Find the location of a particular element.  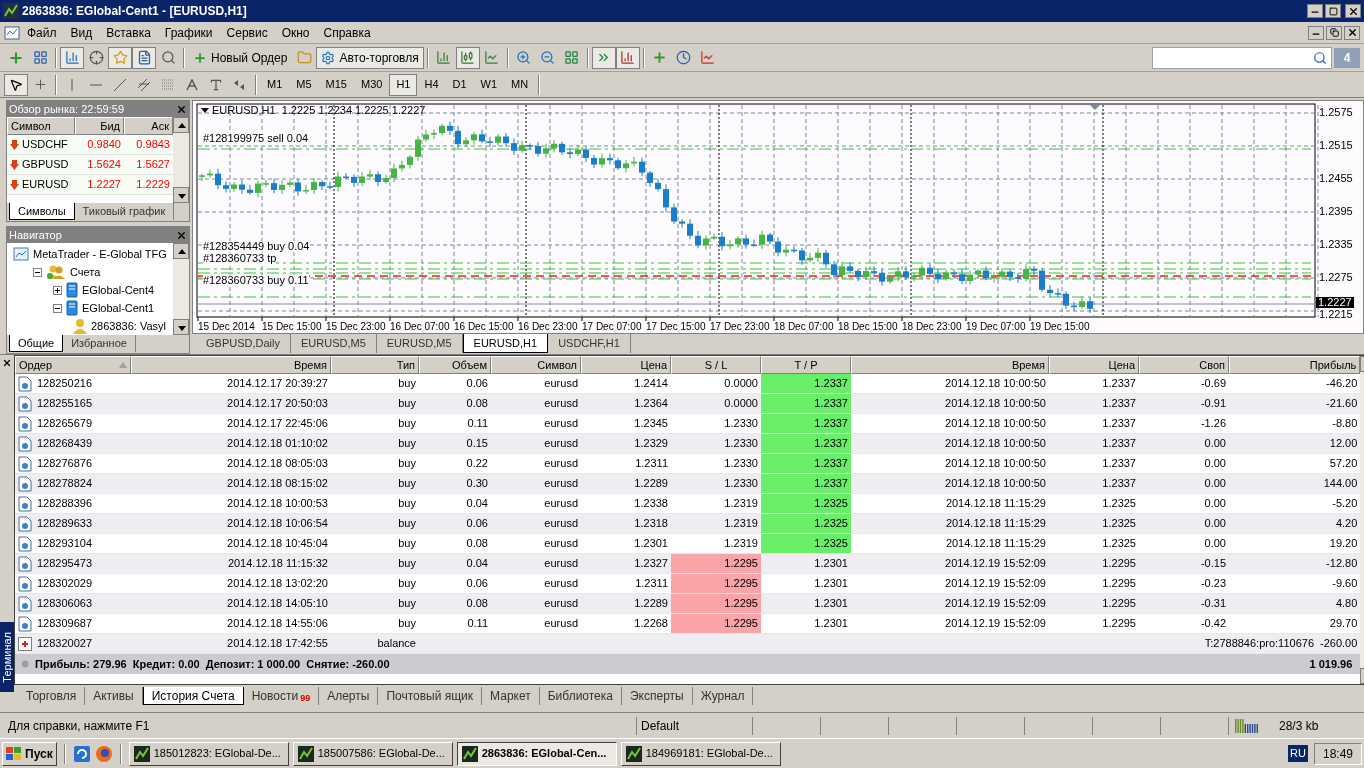

chart-tab: USDCHF,H1 is located at coordinates (589, 343).